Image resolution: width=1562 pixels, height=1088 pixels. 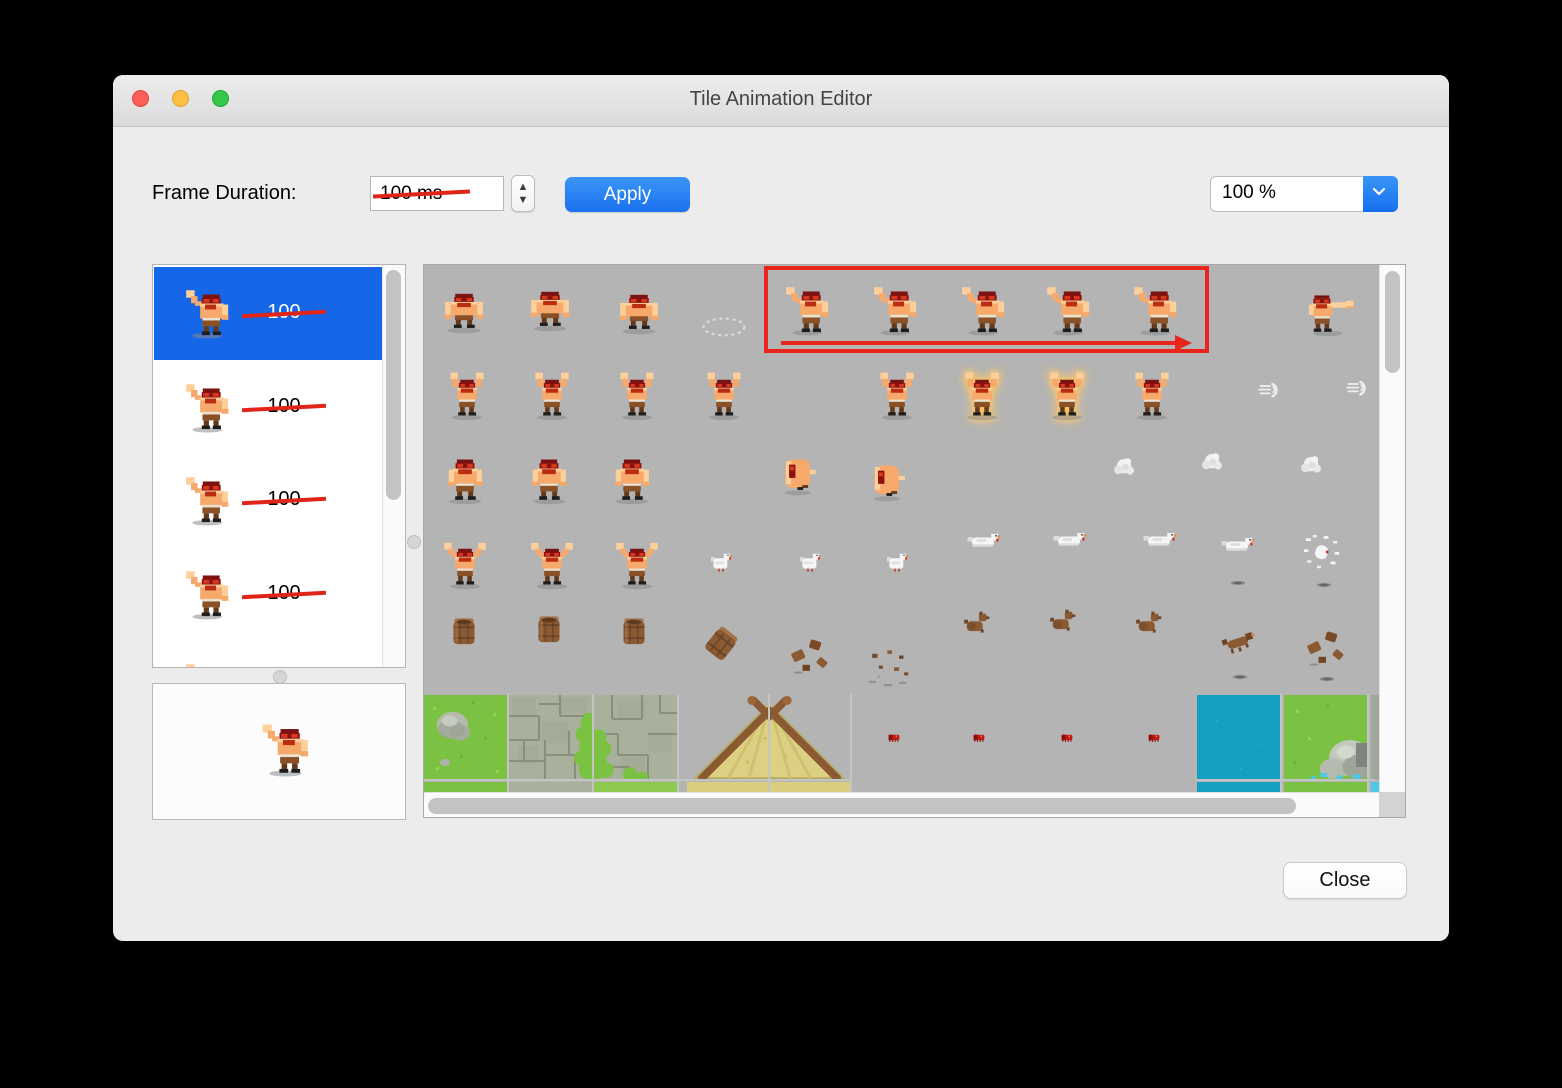 What do you see at coordinates (724, 327) in the screenshot?
I see `tile-sprite-ellipse` at bounding box center [724, 327].